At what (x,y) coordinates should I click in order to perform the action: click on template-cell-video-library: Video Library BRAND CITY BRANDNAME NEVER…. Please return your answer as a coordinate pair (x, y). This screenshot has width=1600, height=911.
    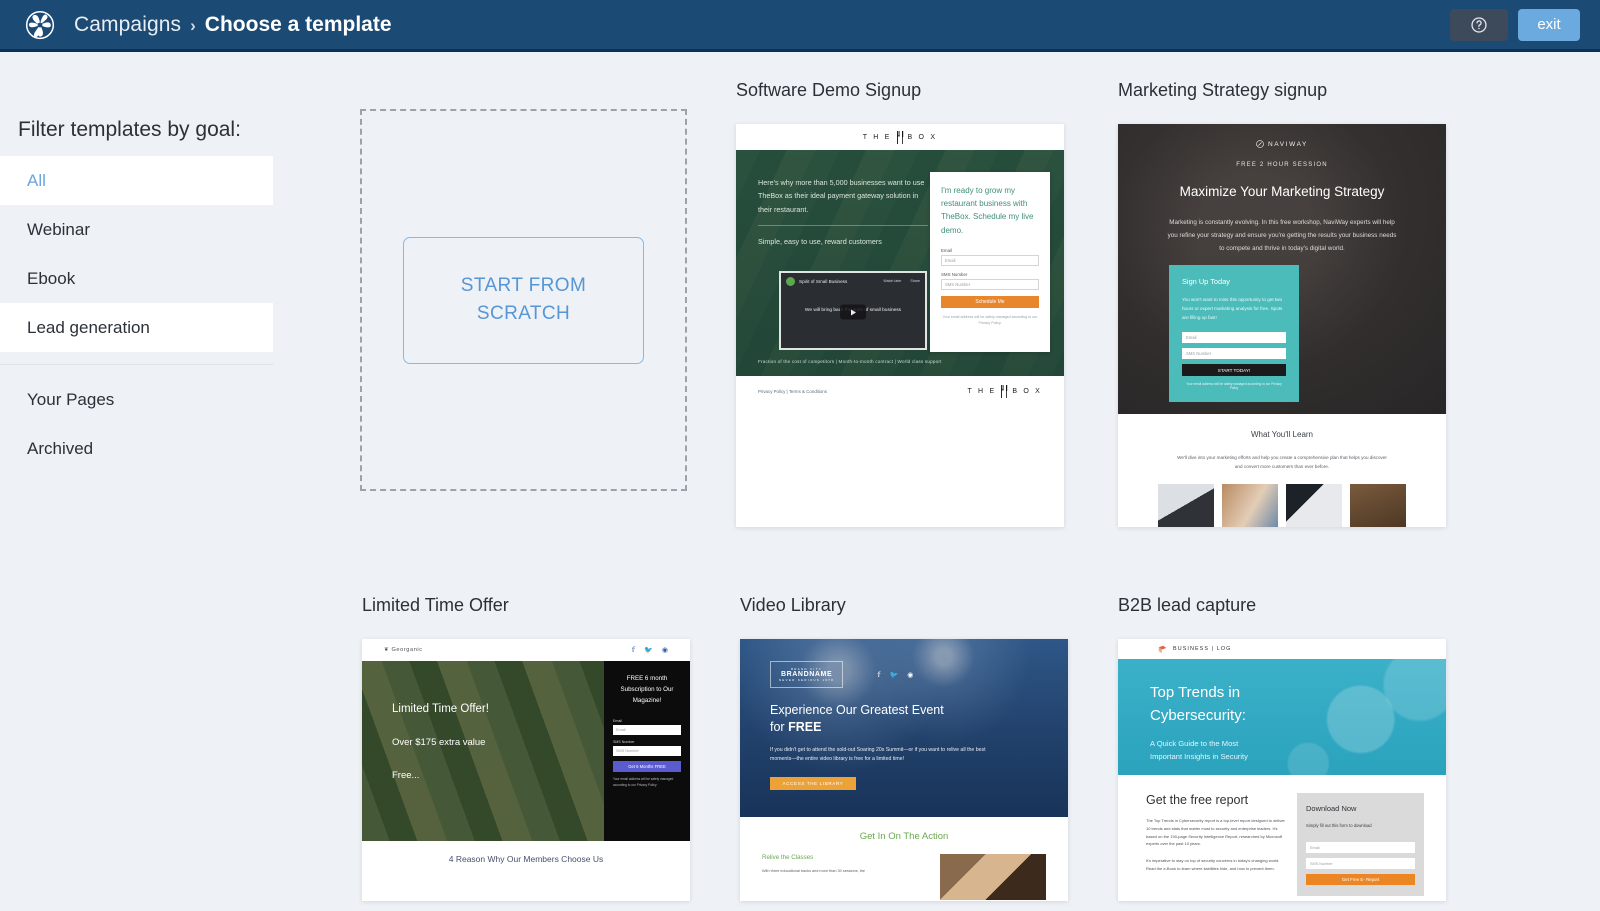
    Looking at the image, I should click on (904, 748).